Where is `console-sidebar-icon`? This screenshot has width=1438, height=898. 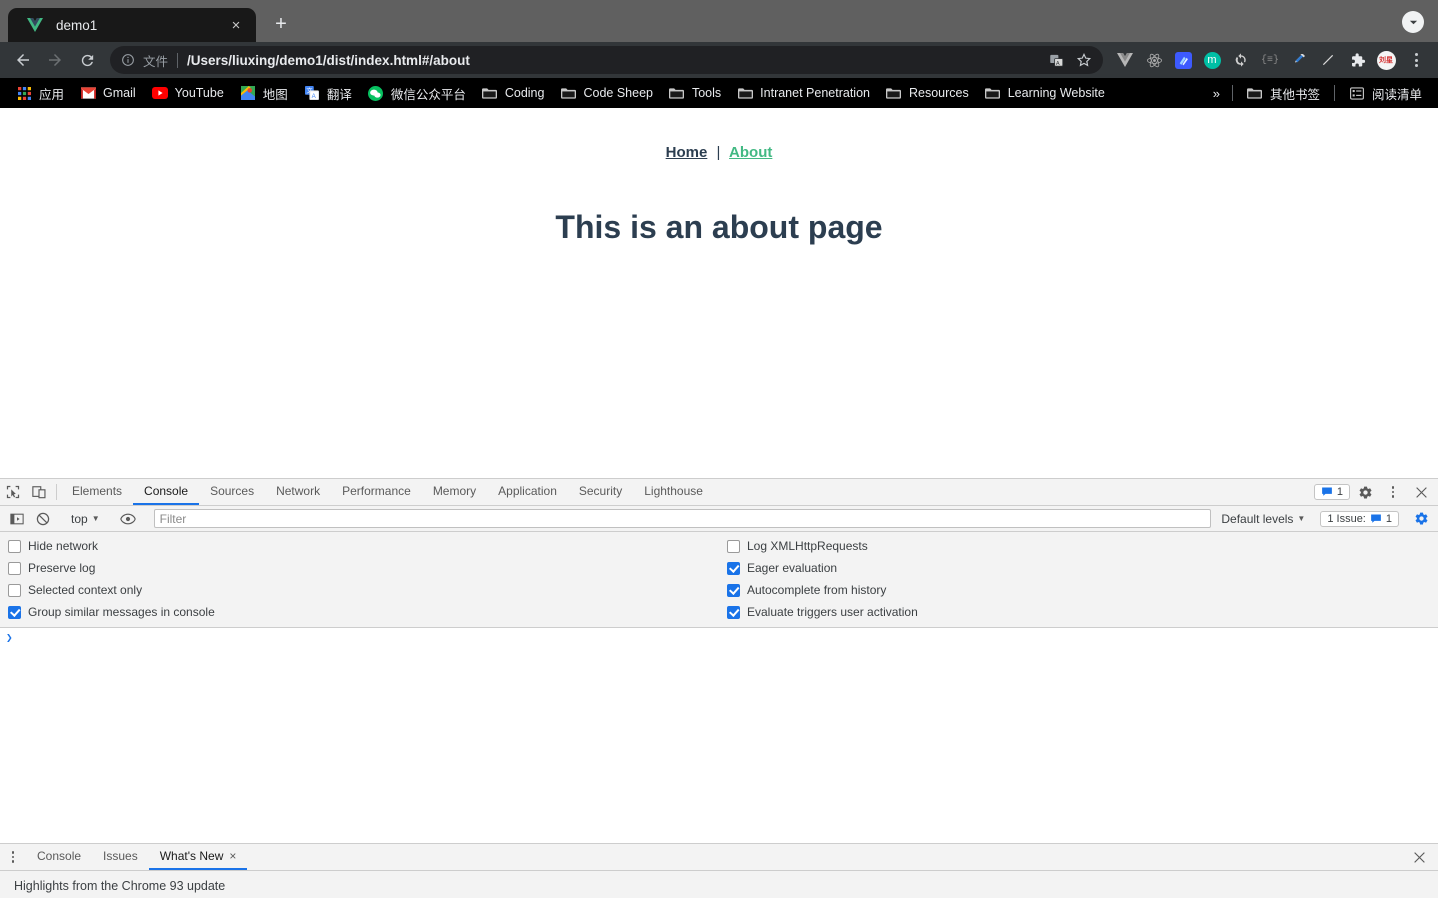
console-sidebar-icon is located at coordinates (17, 519).